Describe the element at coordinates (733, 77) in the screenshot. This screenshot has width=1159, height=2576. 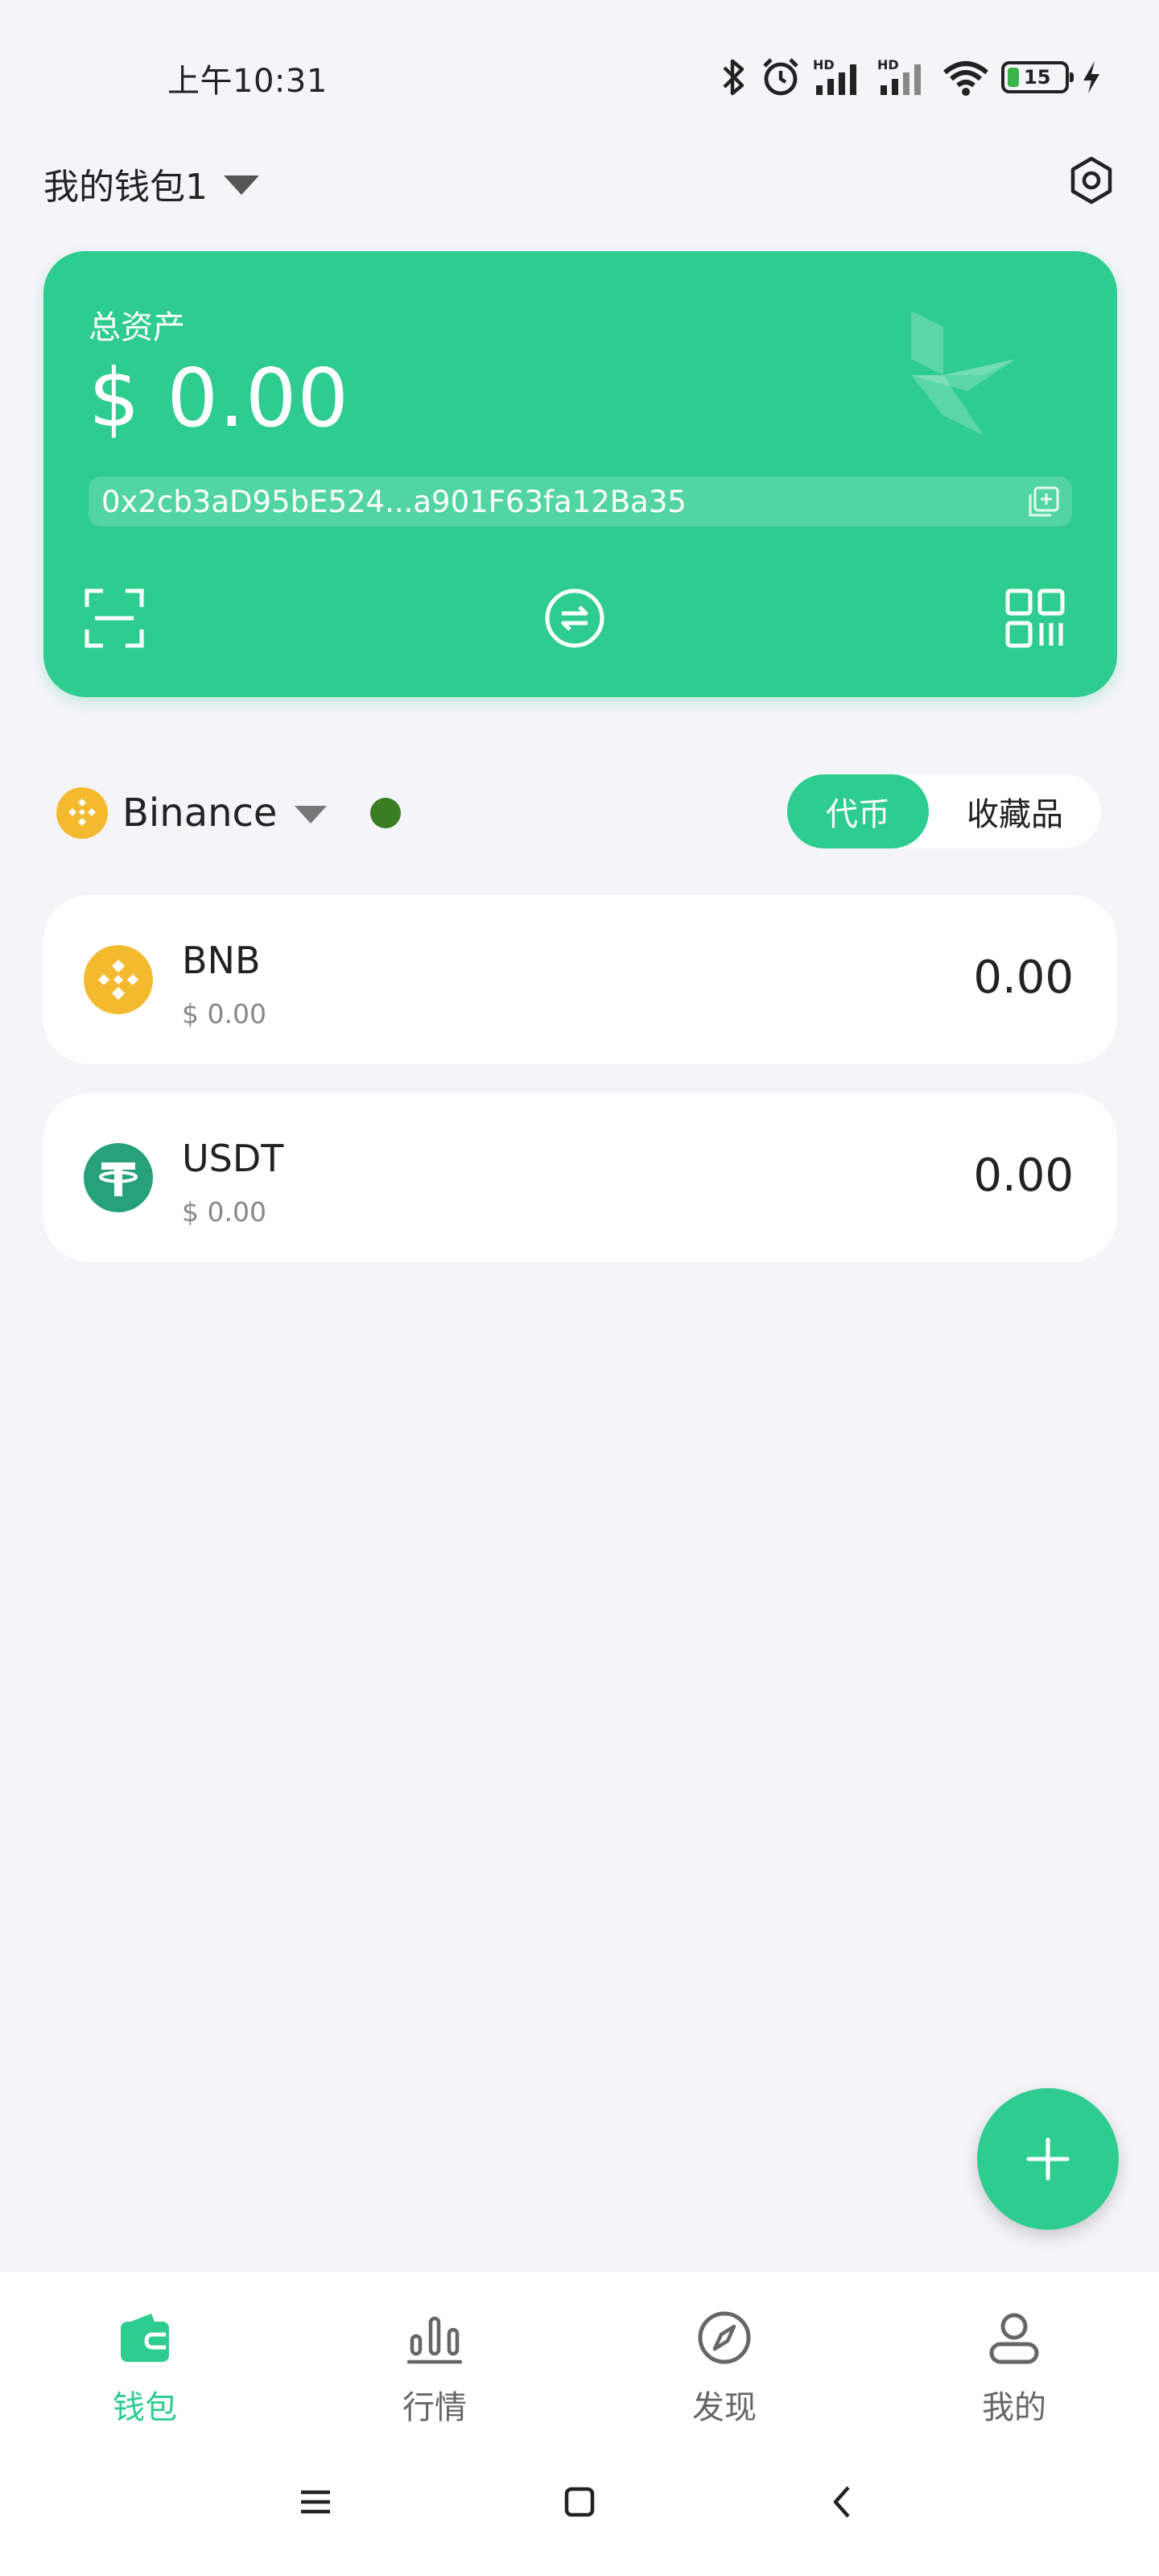
I see `bluetooth-icon` at that location.